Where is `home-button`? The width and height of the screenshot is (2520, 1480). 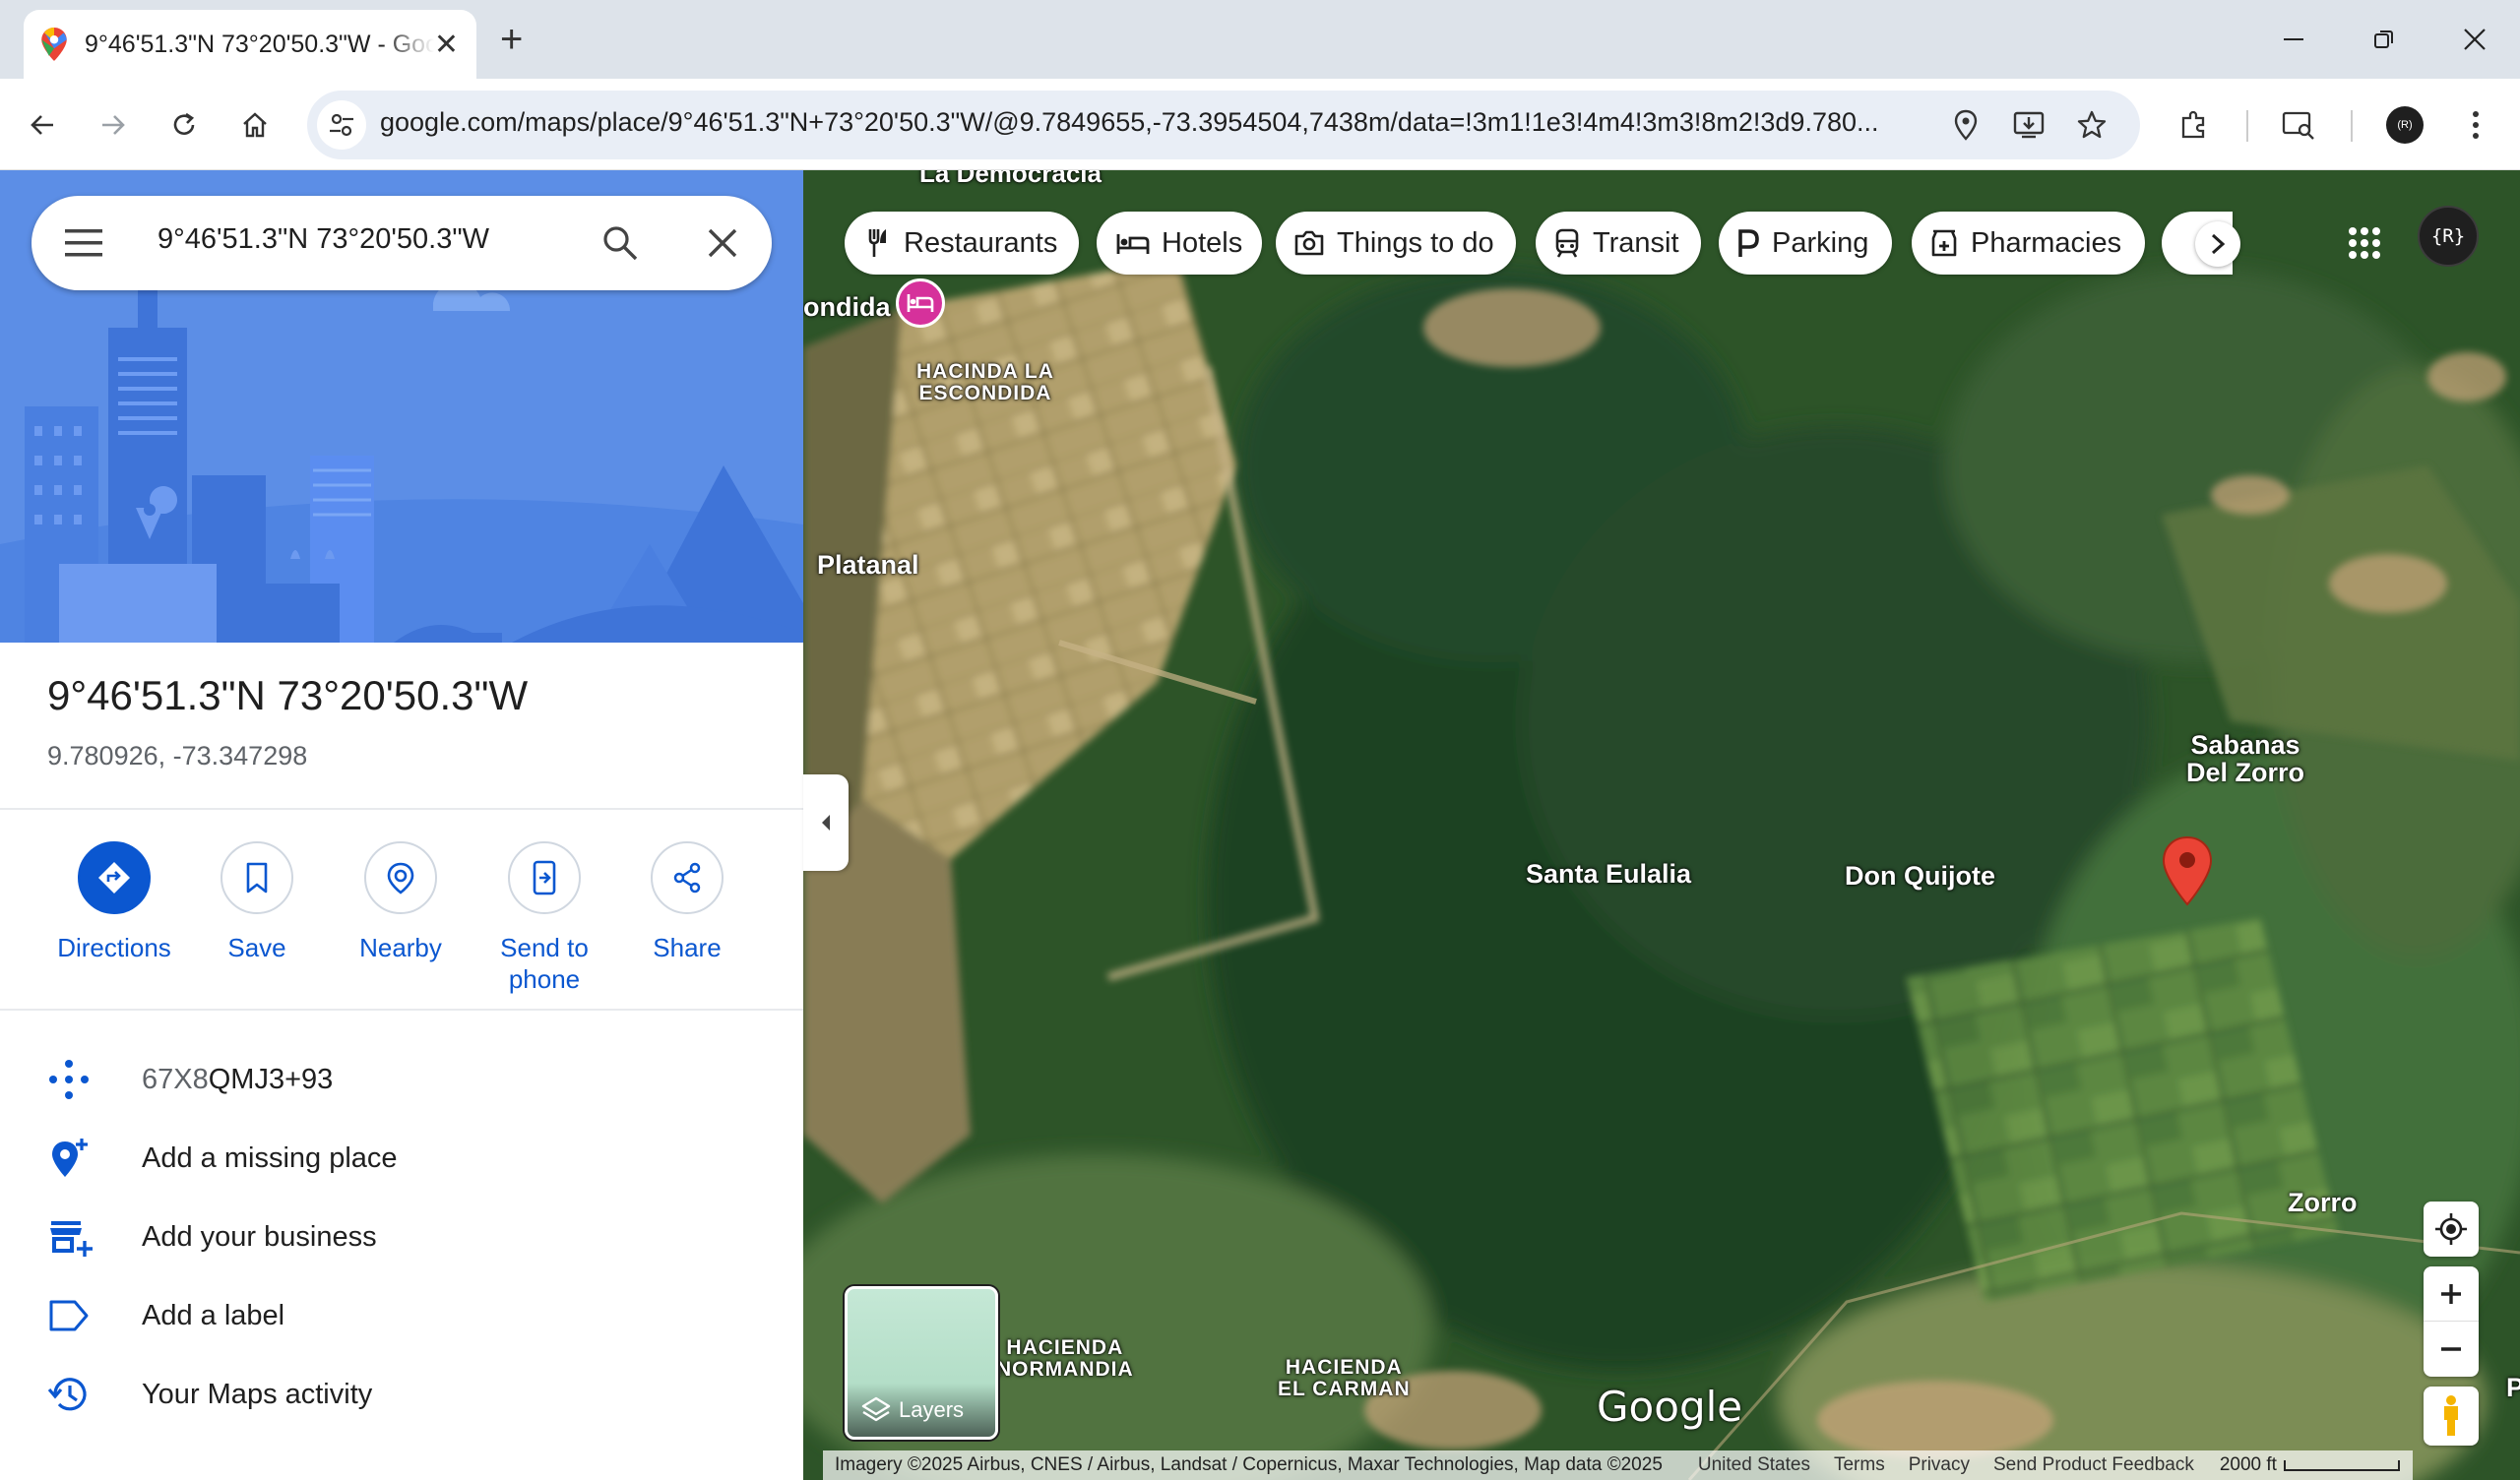 home-button is located at coordinates (255, 125).